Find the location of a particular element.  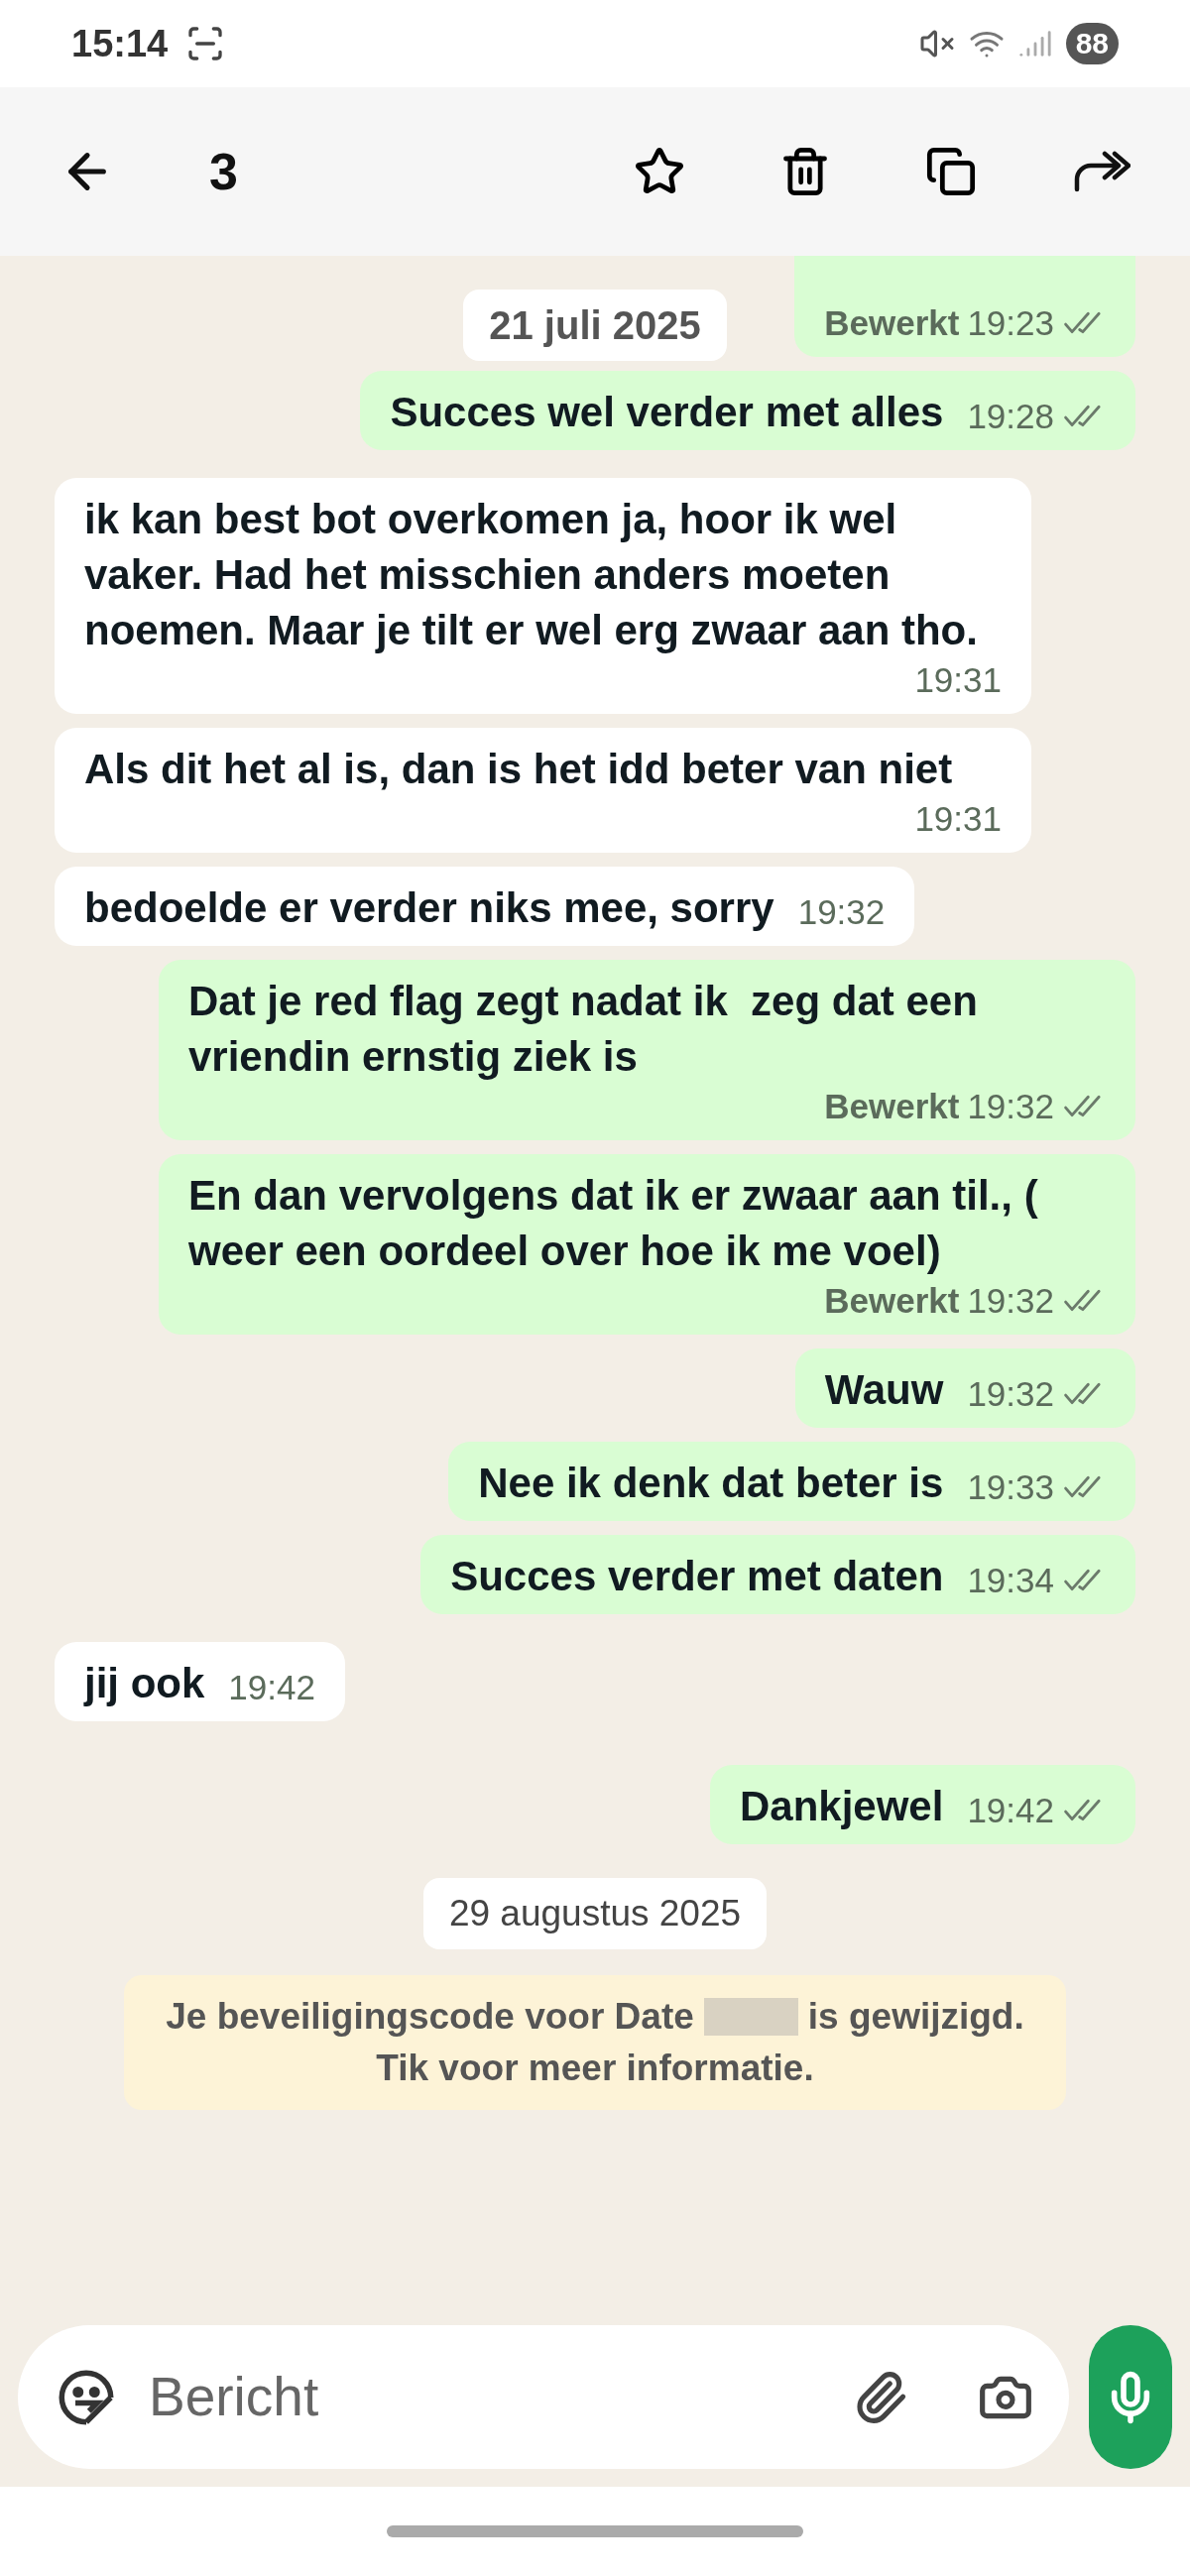

copy-button is located at coordinates (951, 172).